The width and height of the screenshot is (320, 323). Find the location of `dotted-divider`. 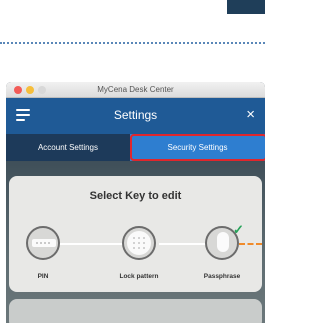

dotted-divider is located at coordinates (132, 43).